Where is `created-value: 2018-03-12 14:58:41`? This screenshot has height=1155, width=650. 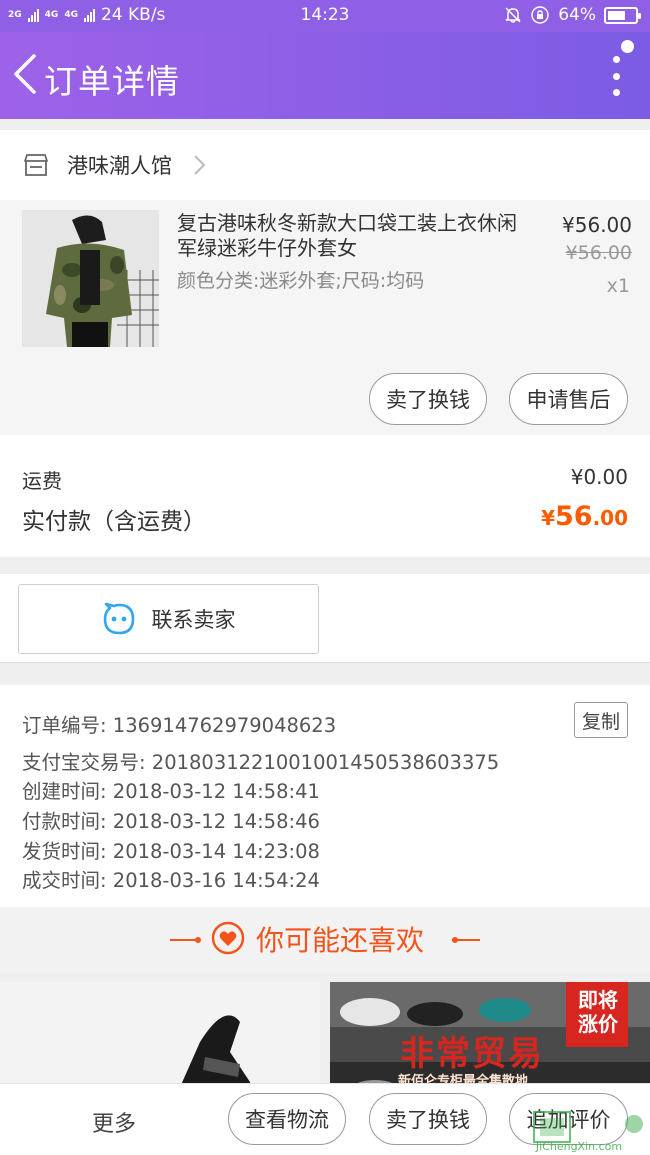
created-value: 2018-03-12 14:58:41 is located at coordinates (216, 791).